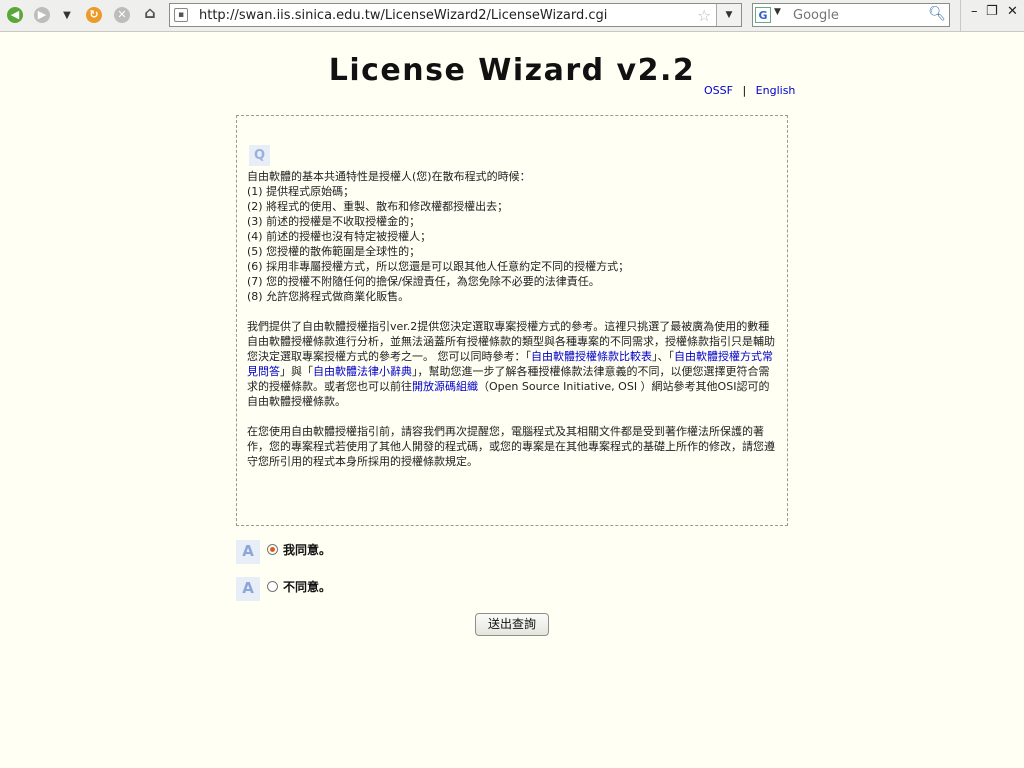  What do you see at coordinates (591, 356) in the screenshot?
I see `license-comparison-link: 自由軟體授權條款比較表` at bounding box center [591, 356].